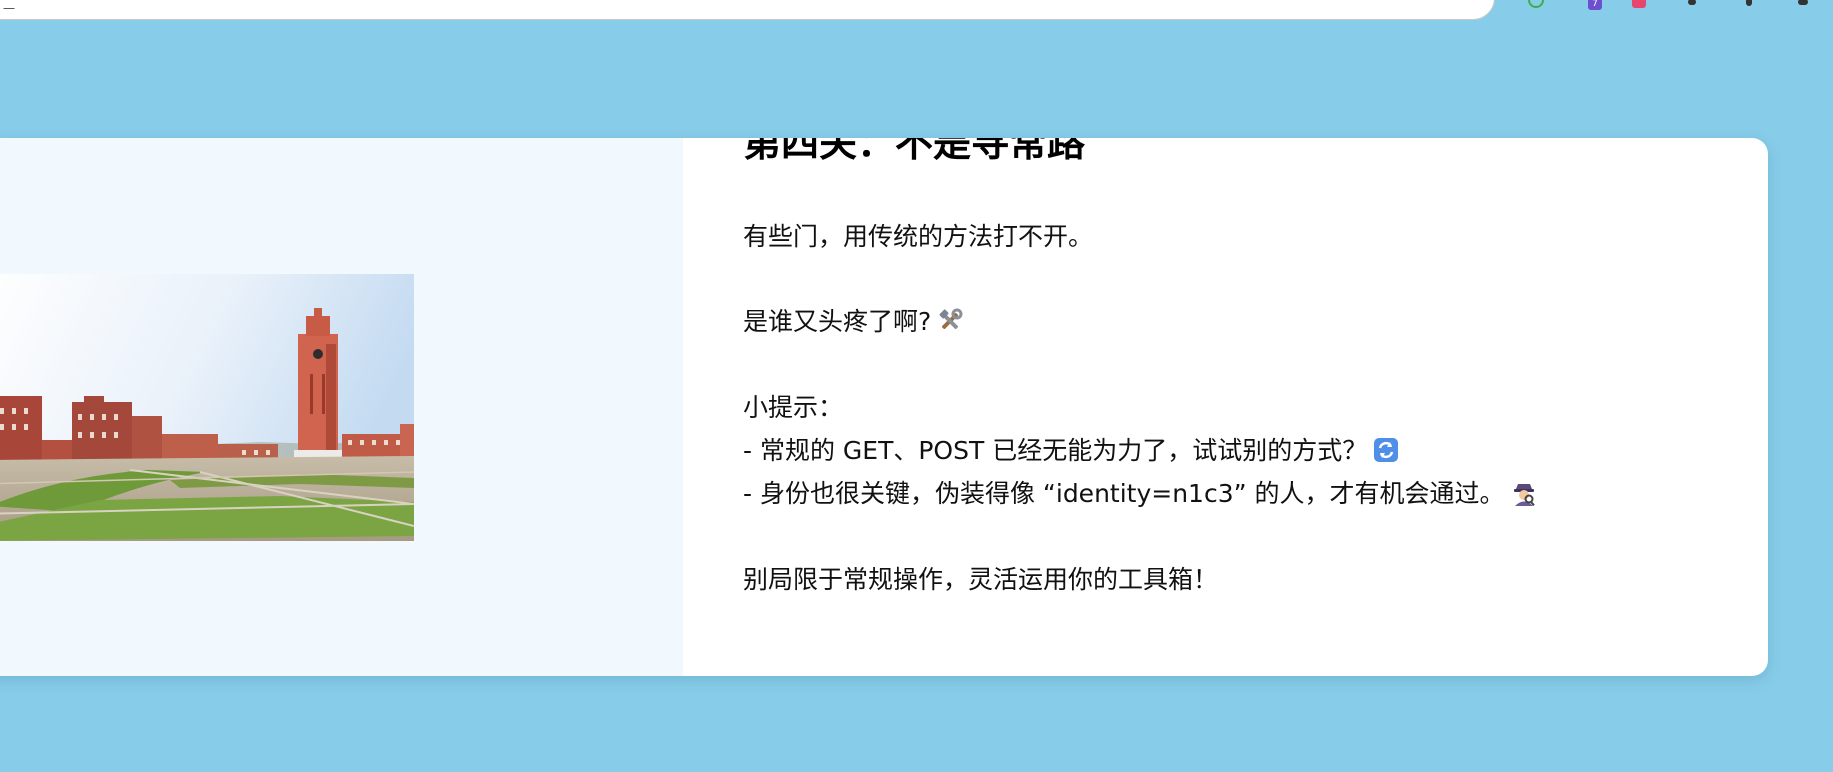 This screenshot has height=772, width=1833. What do you see at coordinates (1071, 451) in the screenshot?
I see `hint-item-1: - 常规的 GET、POST 已经无能为力了，试试别的方式？` at bounding box center [1071, 451].